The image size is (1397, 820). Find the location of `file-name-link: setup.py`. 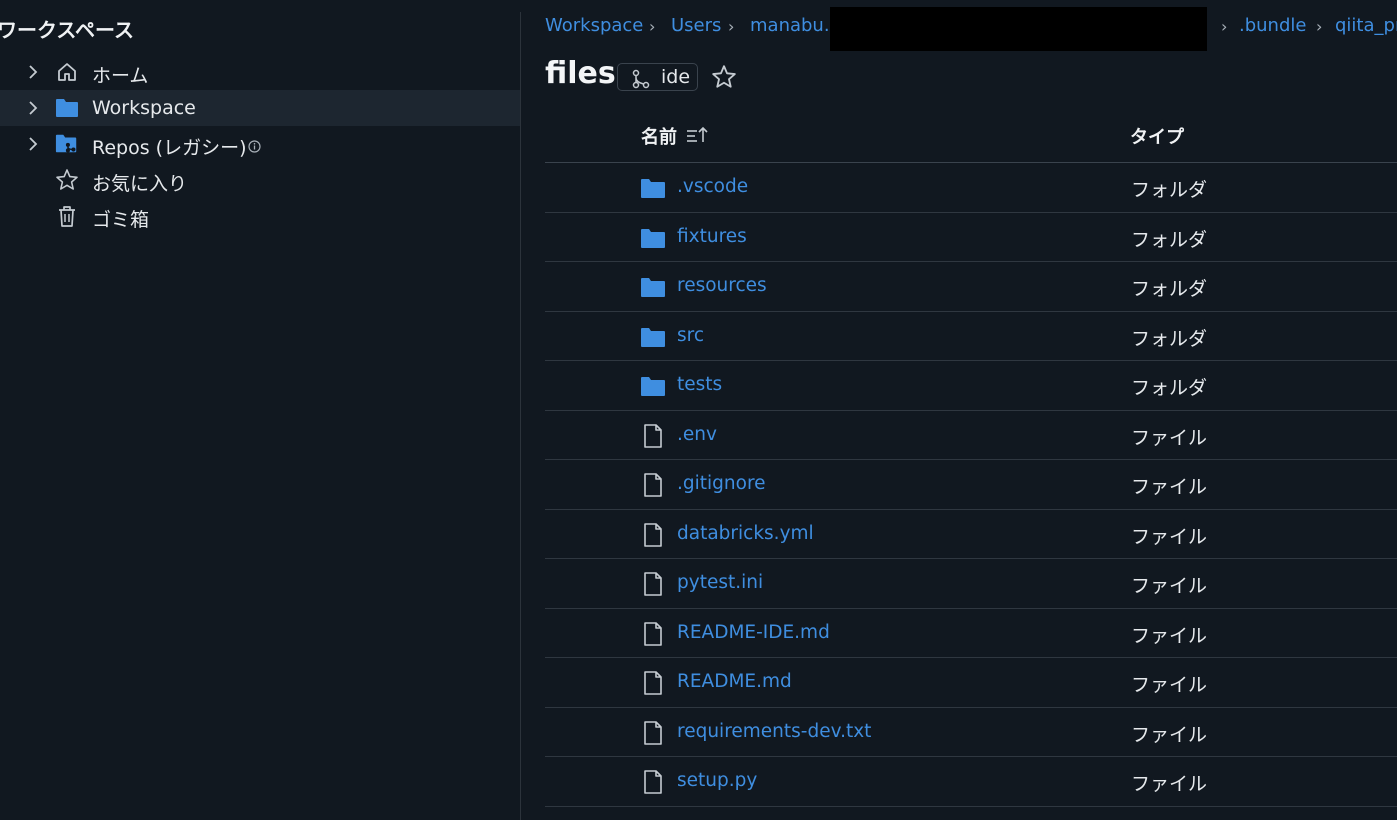

file-name-link: setup.py is located at coordinates (717, 780).